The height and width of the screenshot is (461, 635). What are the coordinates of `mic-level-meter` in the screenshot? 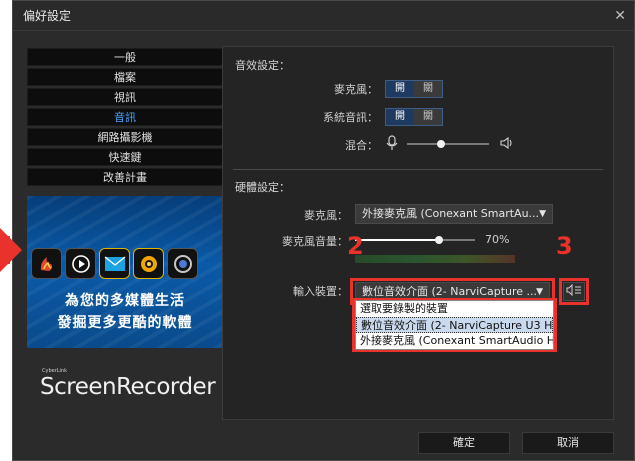 It's located at (435, 259).